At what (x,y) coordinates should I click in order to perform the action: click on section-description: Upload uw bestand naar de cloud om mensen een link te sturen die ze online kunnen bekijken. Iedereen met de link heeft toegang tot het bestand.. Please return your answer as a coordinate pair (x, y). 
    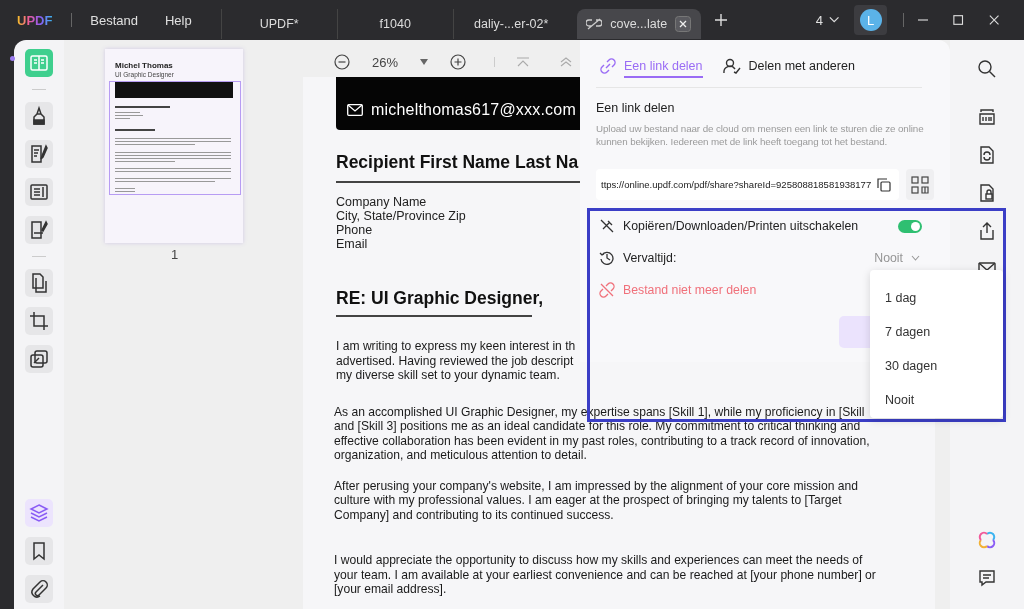
    Looking at the image, I should click on (760, 135).